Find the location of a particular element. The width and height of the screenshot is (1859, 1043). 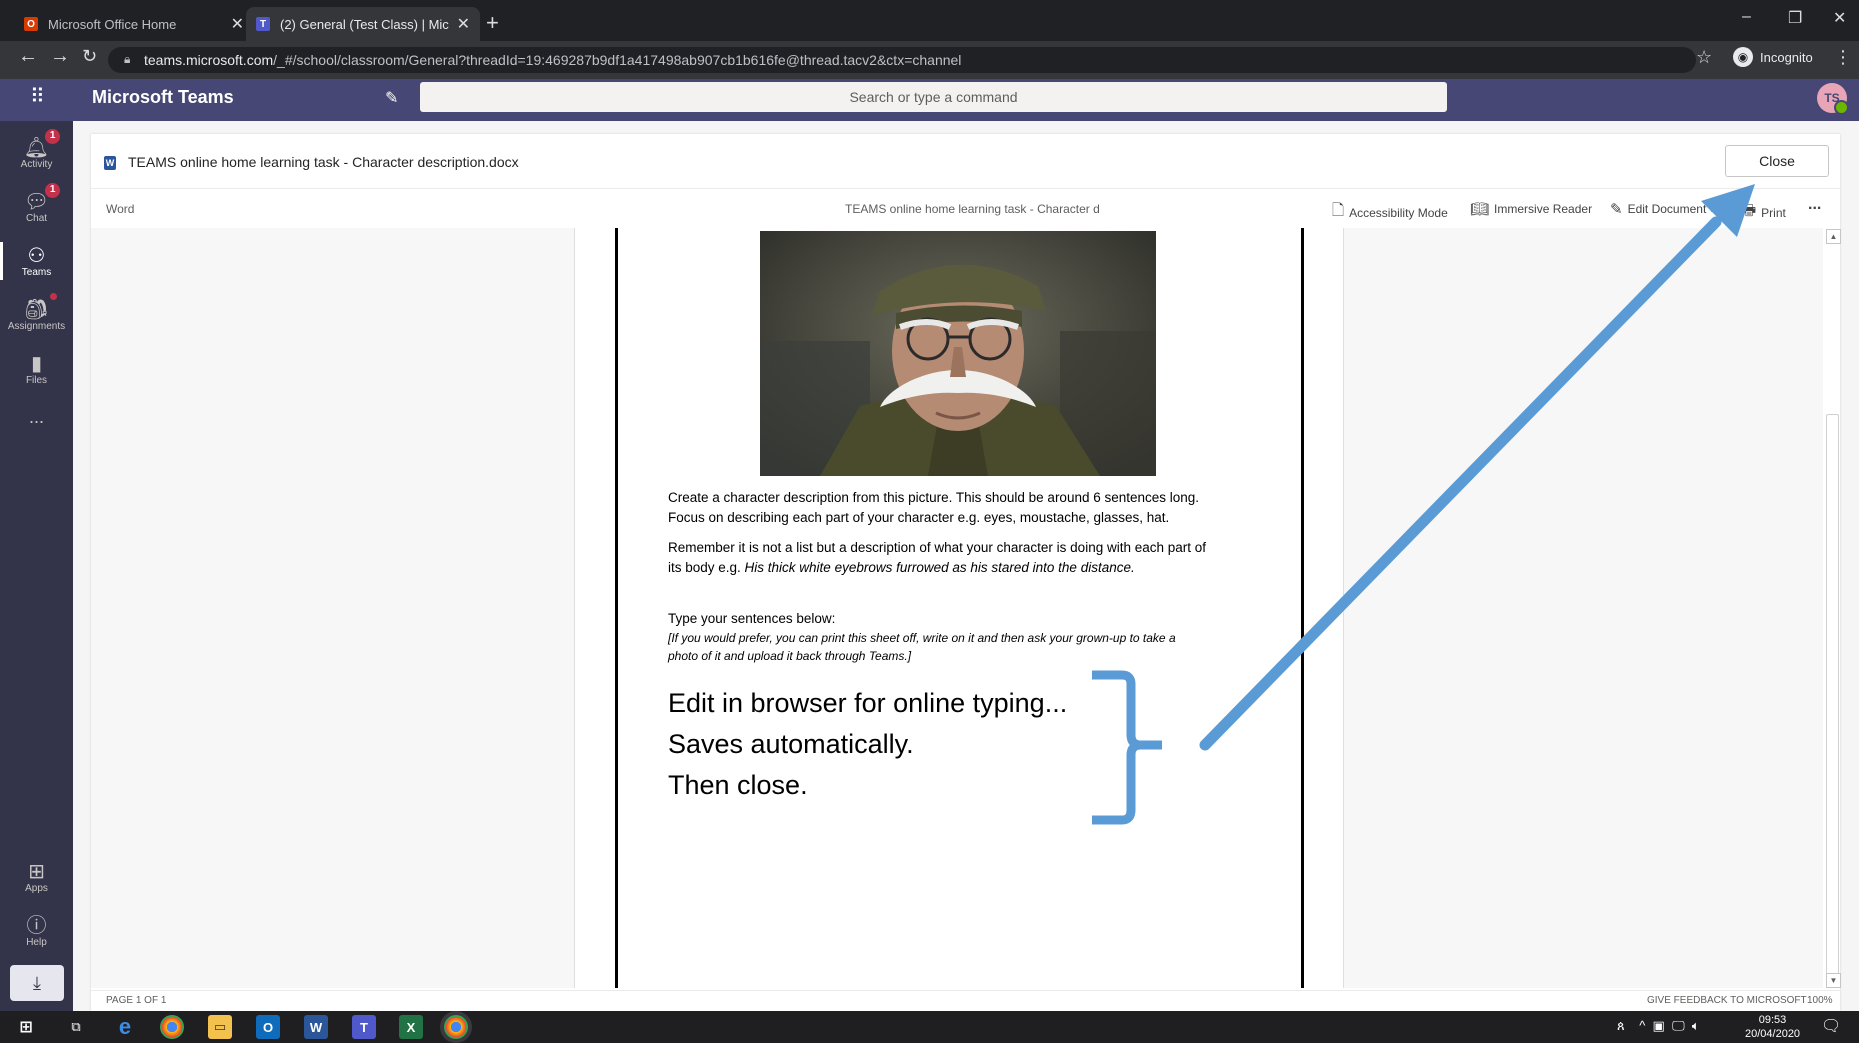

chrome-icon is located at coordinates (172, 1027).